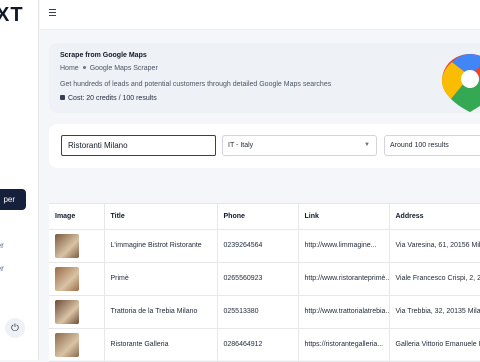 The height and width of the screenshot is (362, 480). I want to click on hamburger-menu-icon, so click(53, 13).